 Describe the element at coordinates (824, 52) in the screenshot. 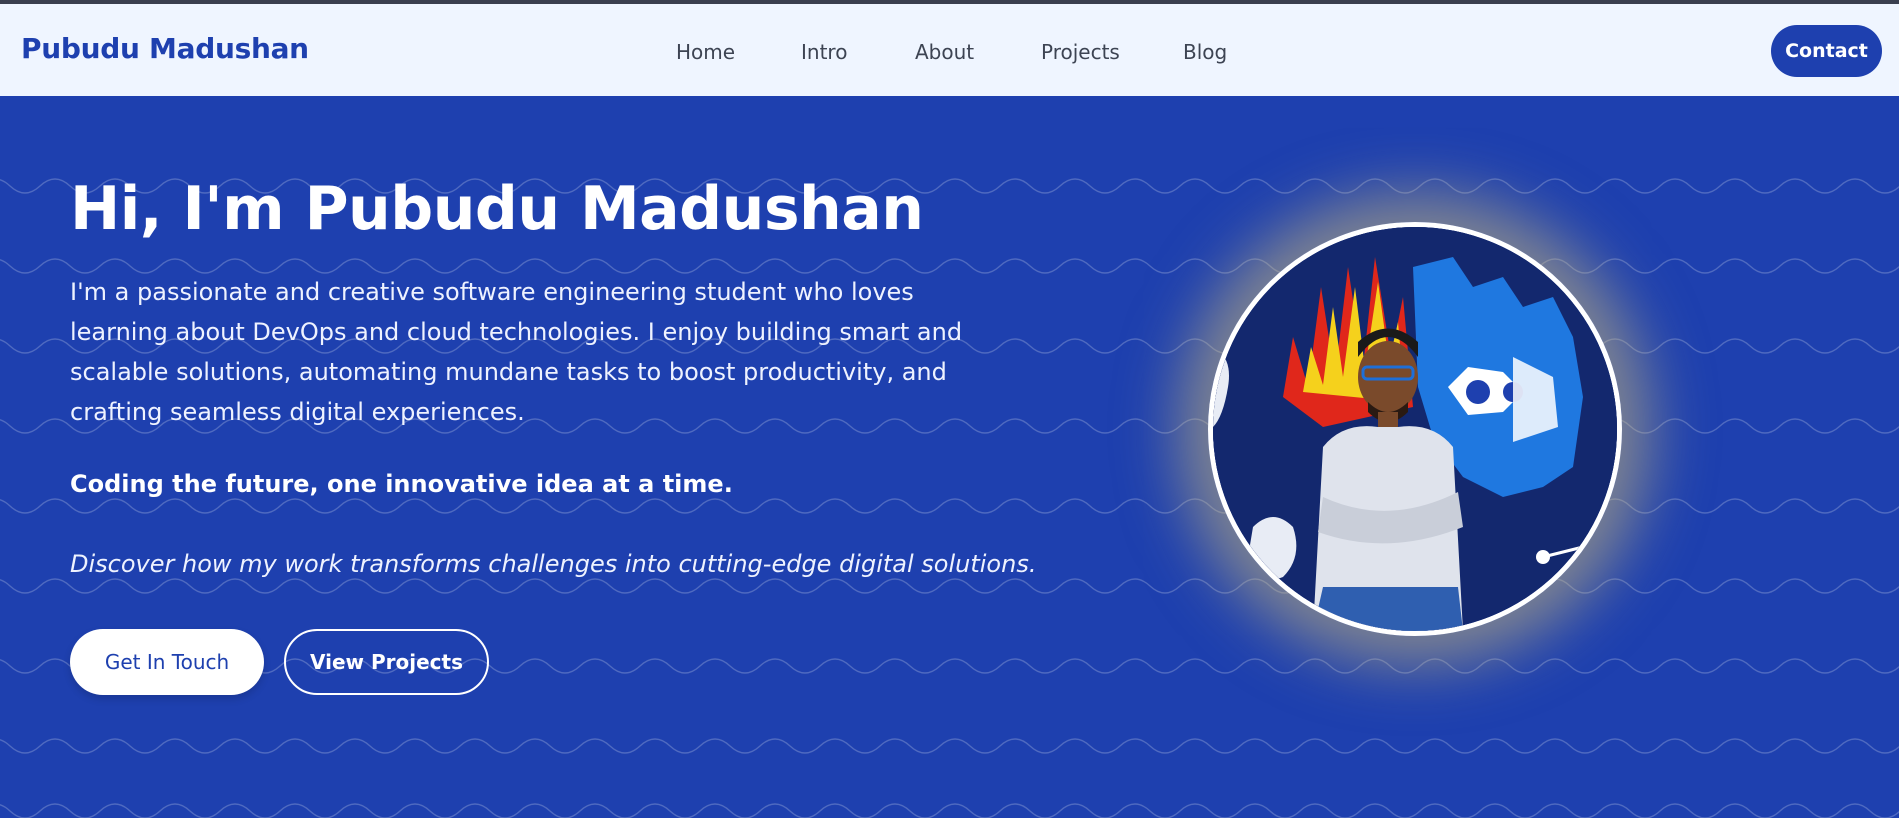

I see `nav-link-intro: Intro` at that location.